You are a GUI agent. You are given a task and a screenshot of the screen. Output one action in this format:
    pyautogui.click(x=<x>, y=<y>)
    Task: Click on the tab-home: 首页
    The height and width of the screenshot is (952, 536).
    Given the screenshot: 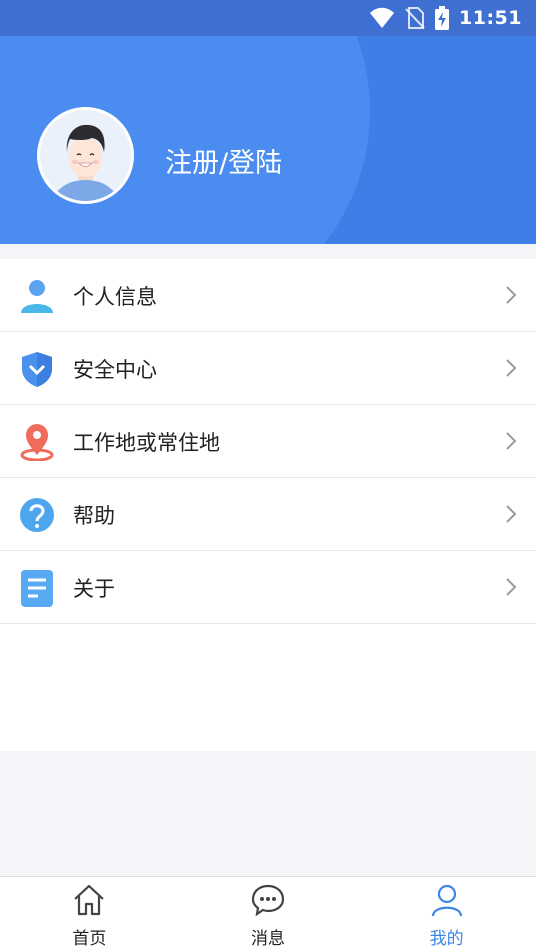 What is the action you would take?
    pyautogui.click(x=89, y=914)
    